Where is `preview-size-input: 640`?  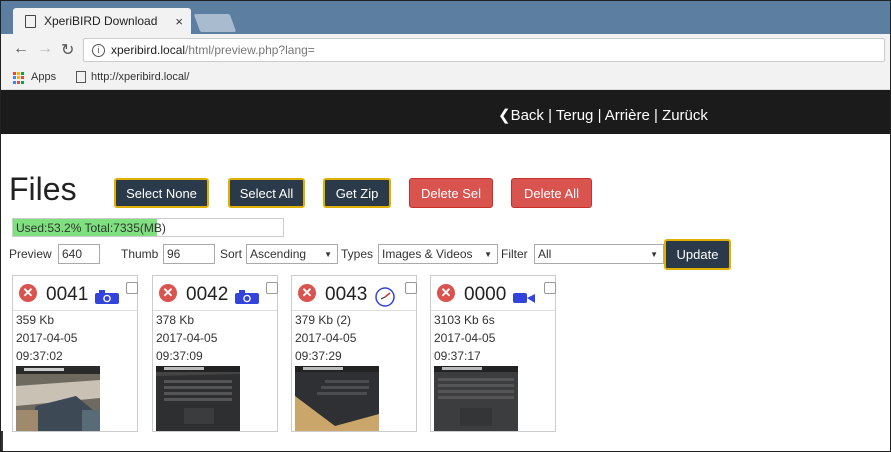 preview-size-input: 640 is located at coordinates (79, 254).